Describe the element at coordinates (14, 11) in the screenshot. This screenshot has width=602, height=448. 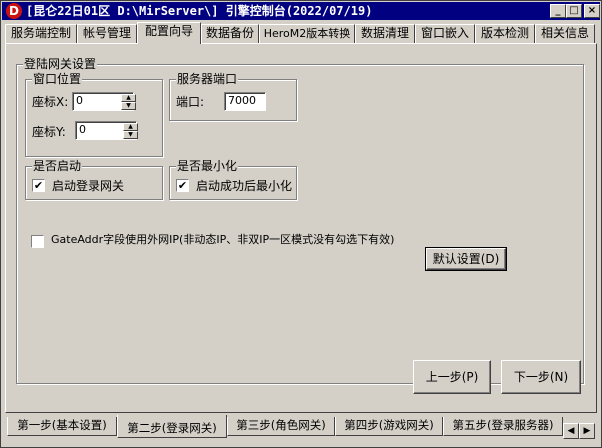
I see `app-icon: D` at that location.